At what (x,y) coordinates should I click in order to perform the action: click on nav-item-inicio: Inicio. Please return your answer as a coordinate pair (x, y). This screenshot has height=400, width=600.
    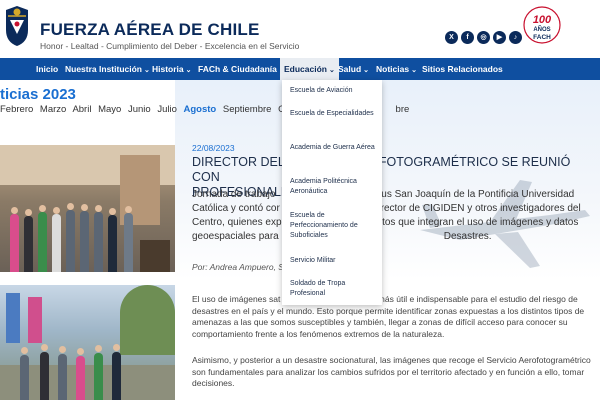
    Looking at the image, I should click on (47, 69).